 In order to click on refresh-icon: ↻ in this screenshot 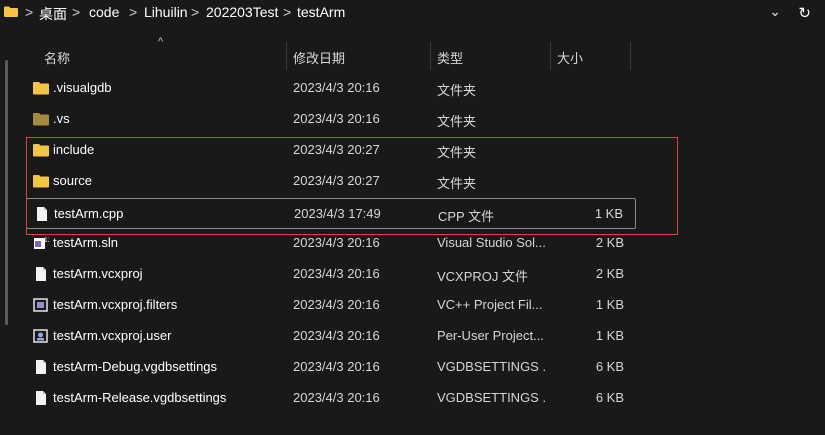, I will do `click(804, 13)`.